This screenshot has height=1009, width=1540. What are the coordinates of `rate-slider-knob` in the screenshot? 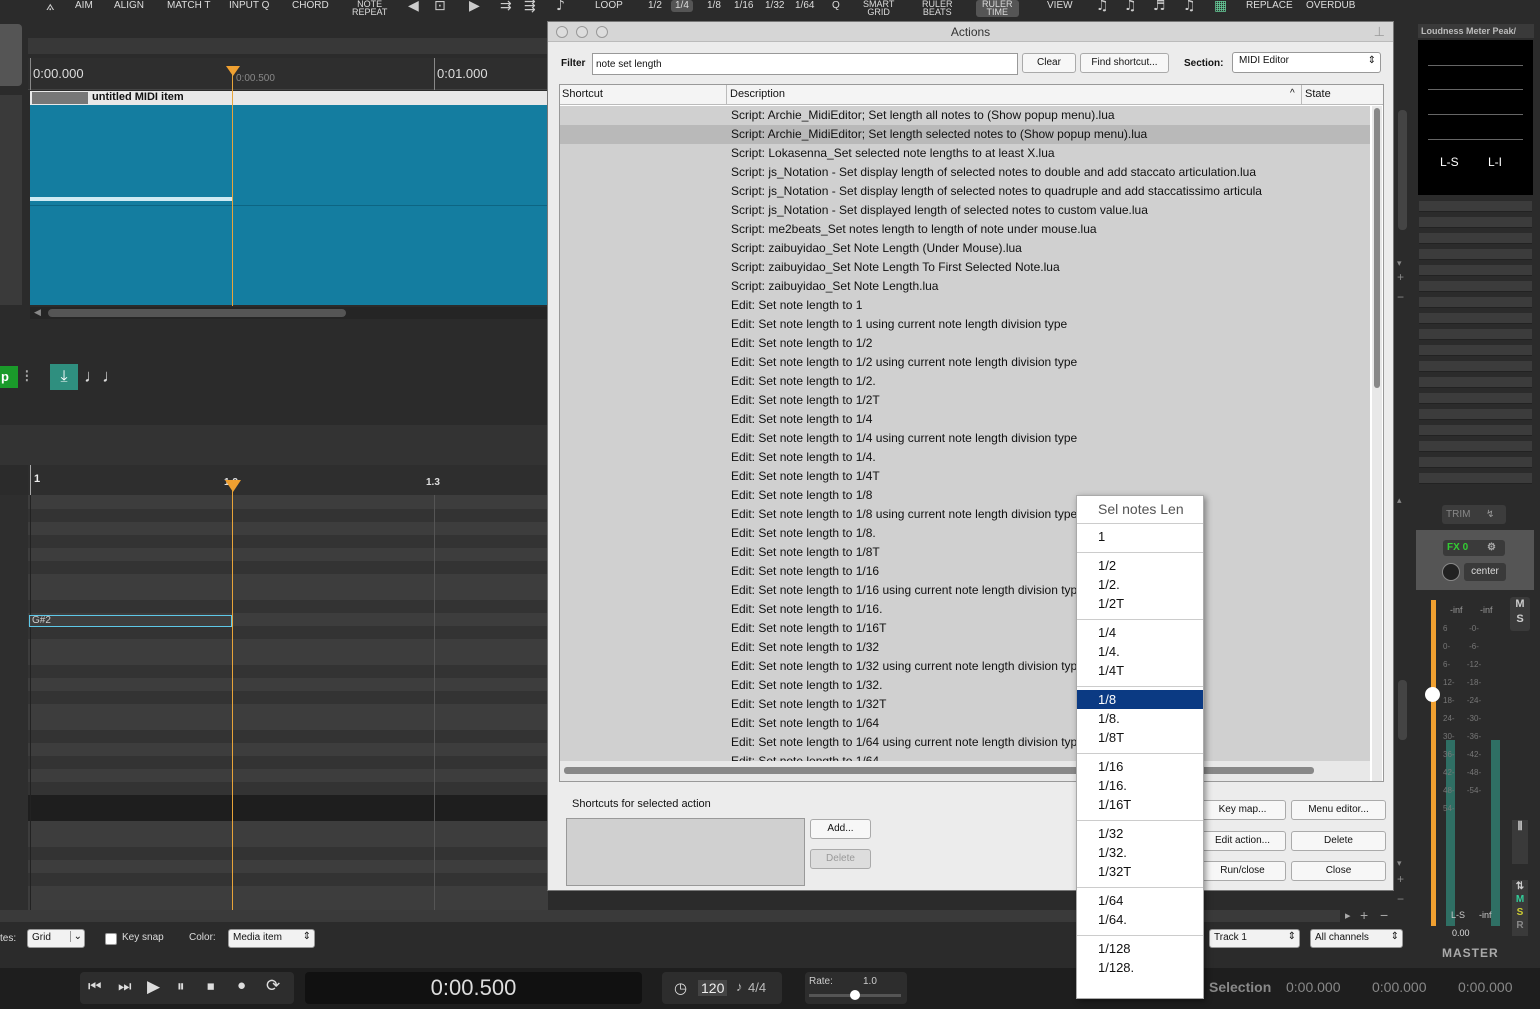 It's located at (855, 995).